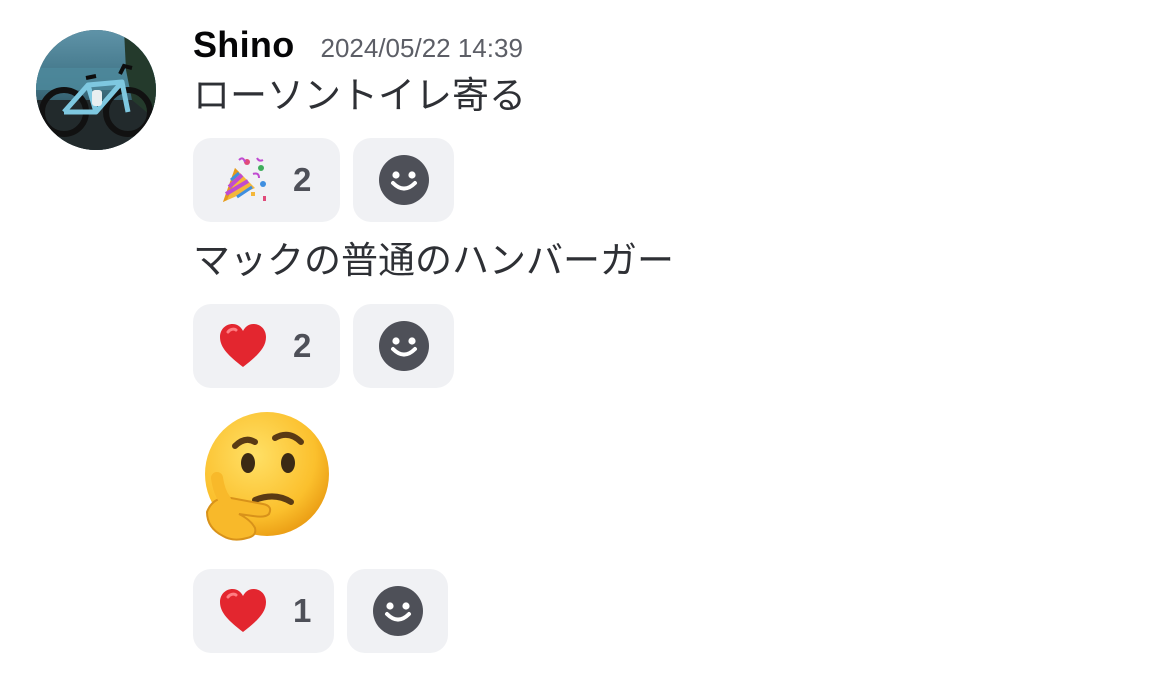  I want to click on author-name: Shino, so click(243, 45).